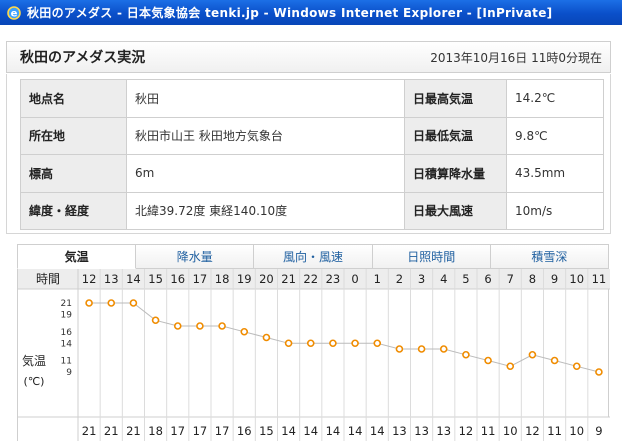 The image size is (622, 441). What do you see at coordinates (599, 279) in the screenshot?
I see `x-tick-label: 11` at bounding box center [599, 279].